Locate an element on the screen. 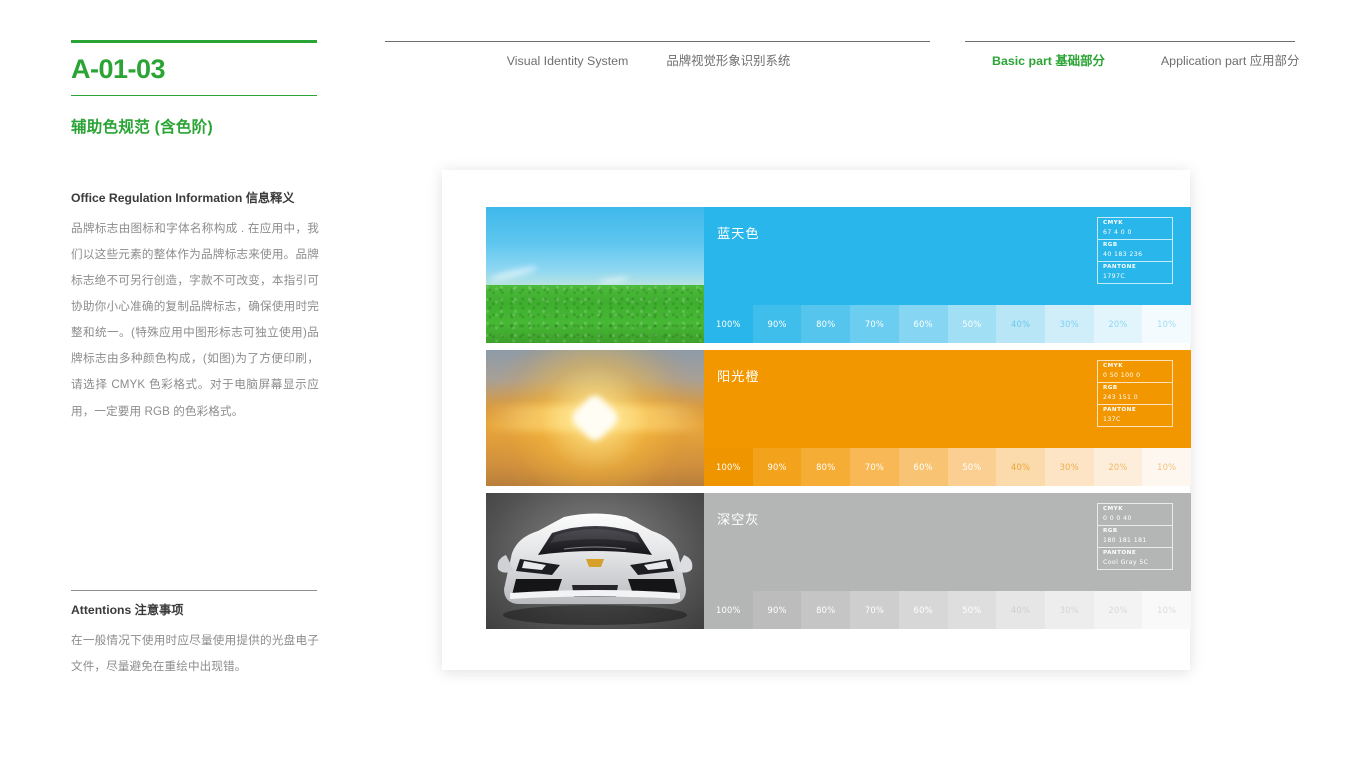 The width and height of the screenshot is (1366, 768). header-left-group: Visual Identity System 品牌视觉形象识别系统 is located at coordinates (657, 55).